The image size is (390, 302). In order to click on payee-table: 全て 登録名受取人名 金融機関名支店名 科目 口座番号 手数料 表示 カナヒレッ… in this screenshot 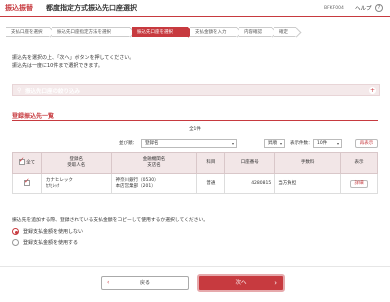, I will do `click(195, 173)`.